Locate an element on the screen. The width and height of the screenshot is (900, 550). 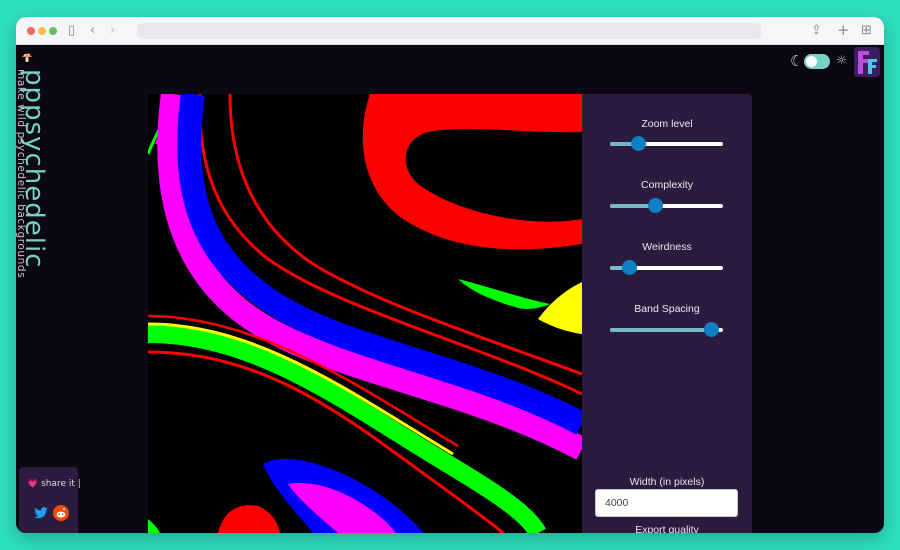
weirdness-slider is located at coordinates (666, 268).